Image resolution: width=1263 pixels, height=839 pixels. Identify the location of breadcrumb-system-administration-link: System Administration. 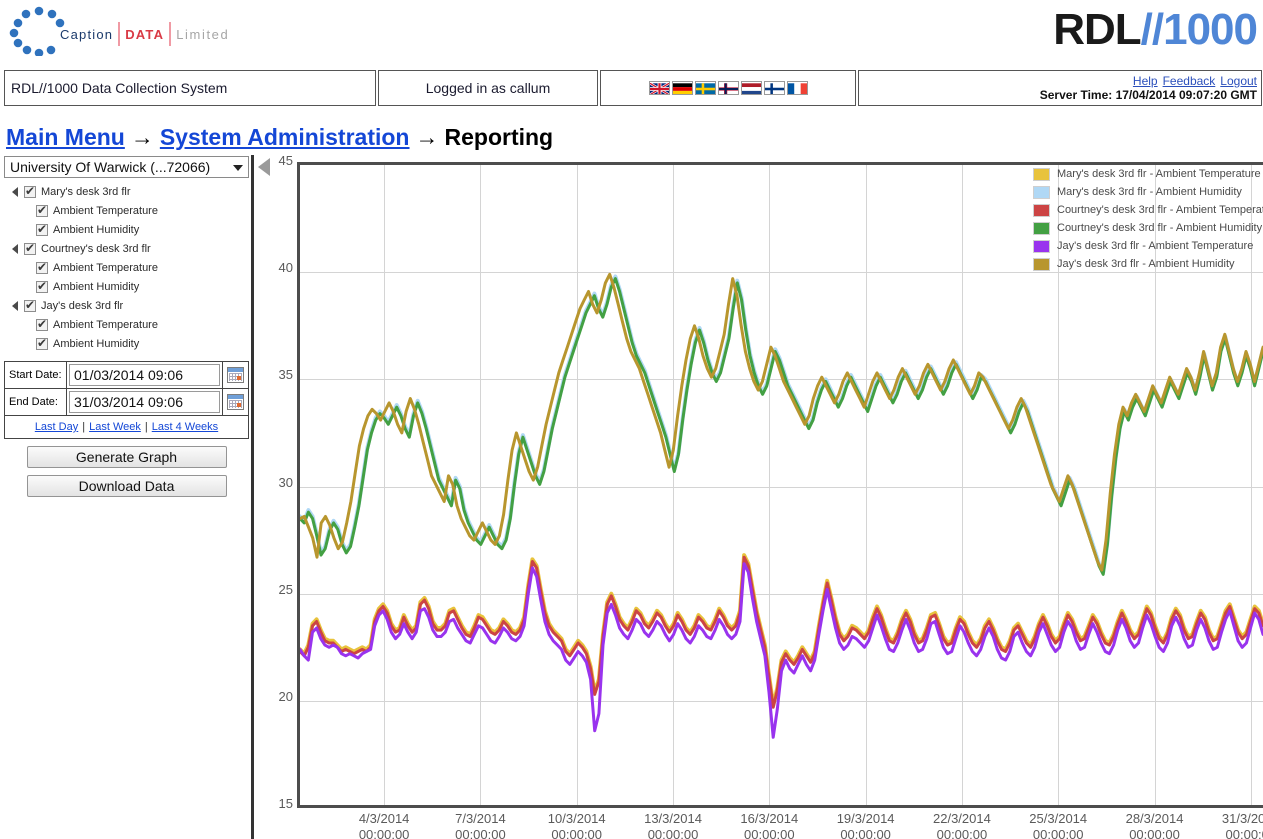
(285, 137).